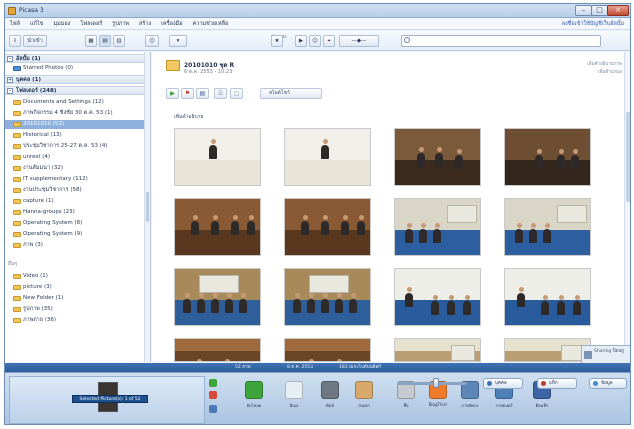  I want to click on status-date: 8 ต.ค. 2553, so click(300, 367).